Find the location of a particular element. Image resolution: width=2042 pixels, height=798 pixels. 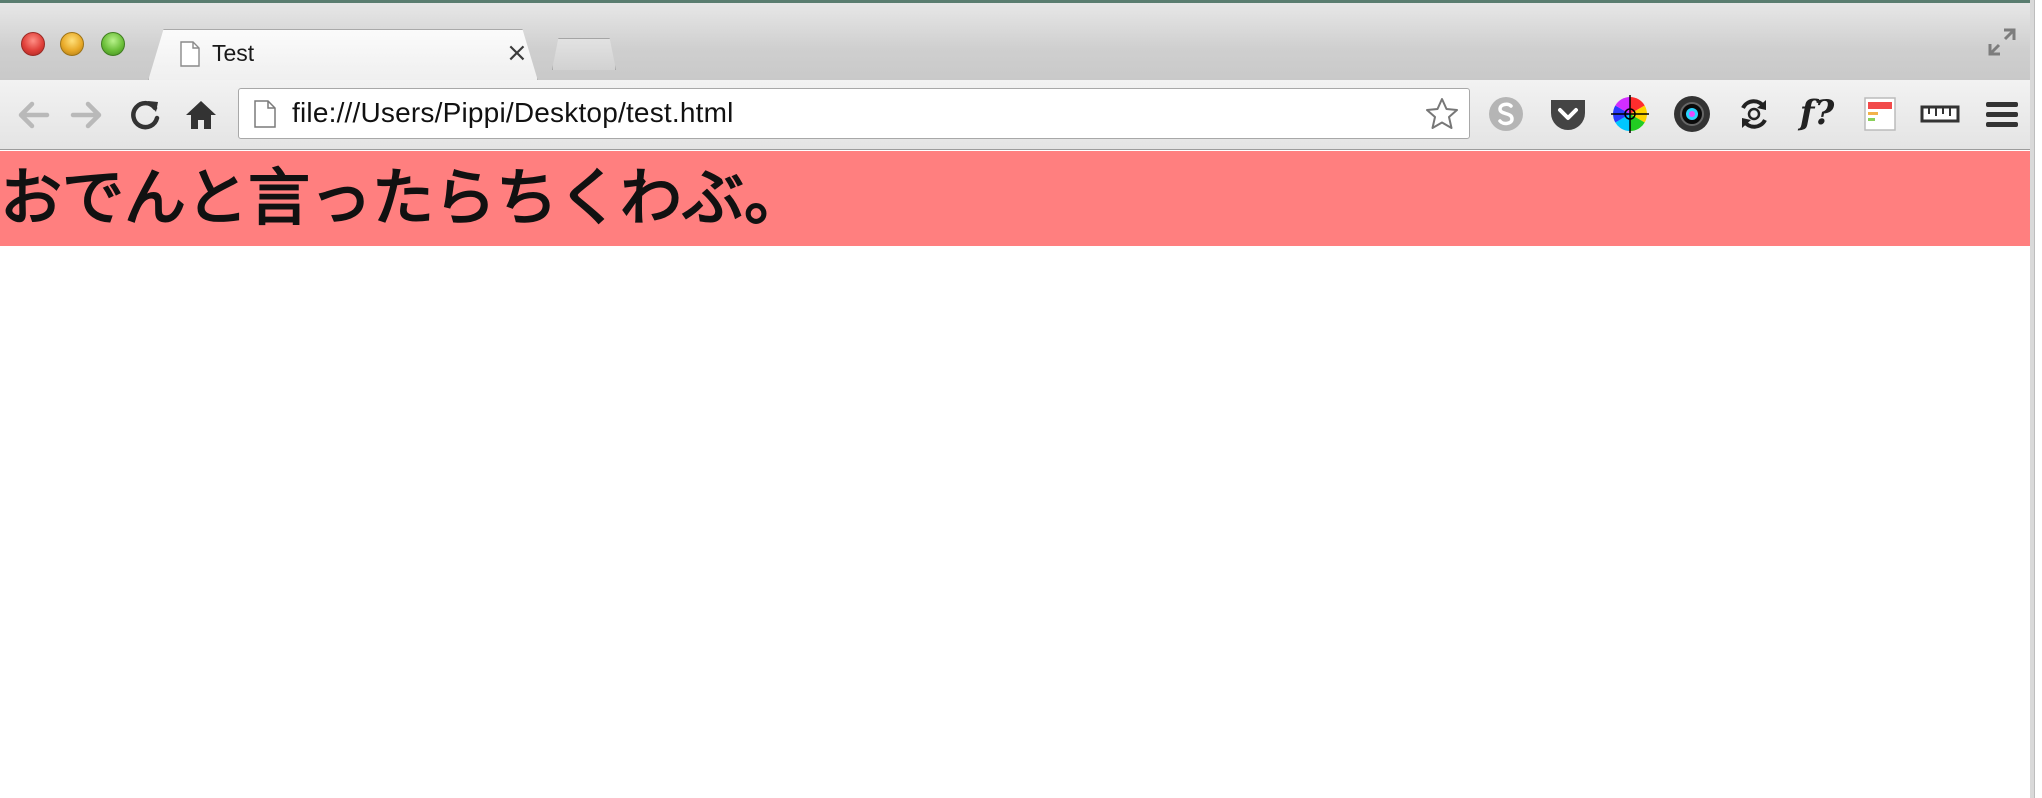

url-text: file:///Users/Pippi/Desktop/test.html is located at coordinates (513, 113).